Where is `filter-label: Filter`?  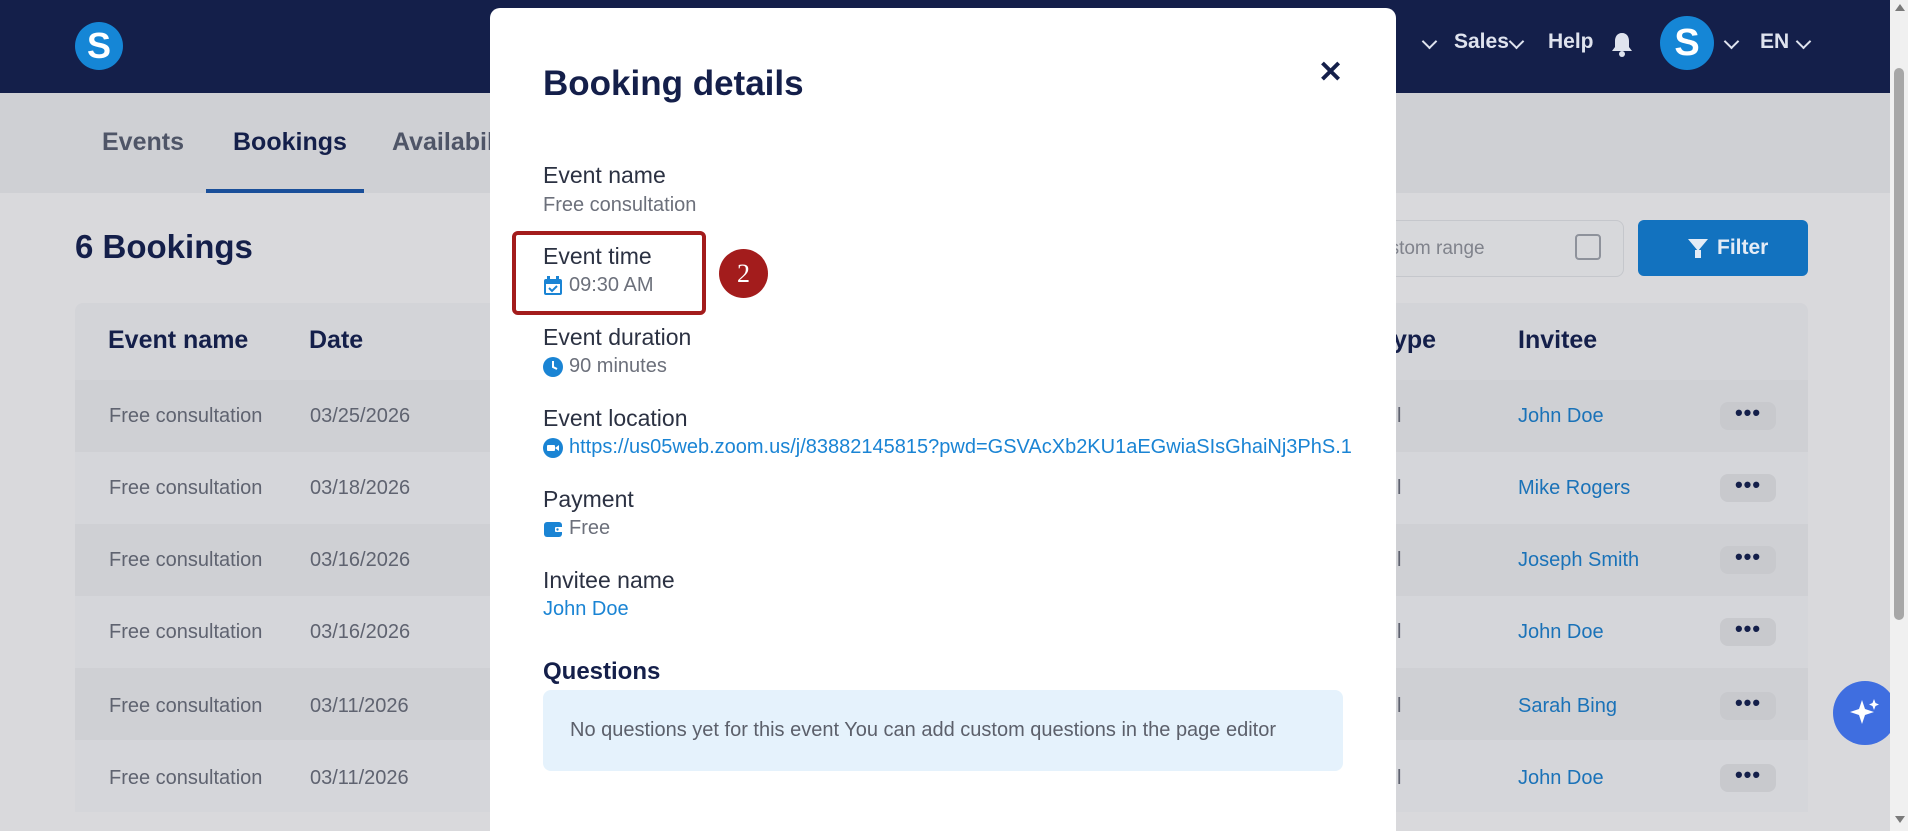 filter-label: Filter is located at coordinates (1743, 247).